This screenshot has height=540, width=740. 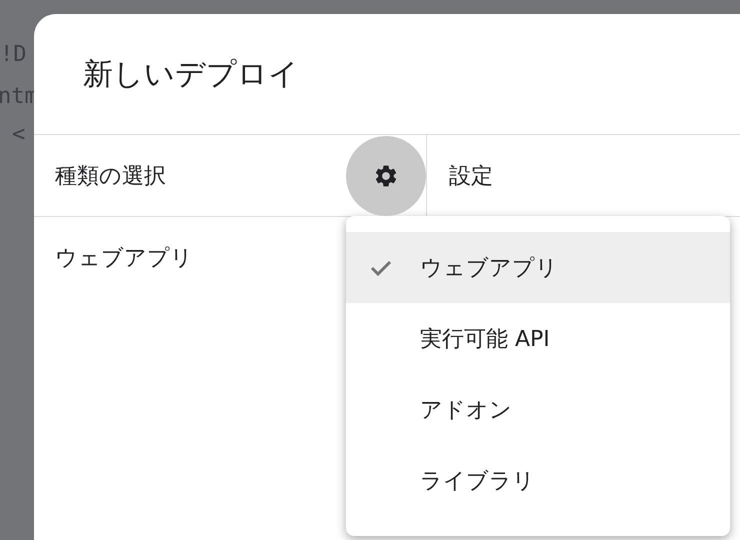 I want to click on dialog-title: 新しいデプロイ, so click(x=191, y=75).